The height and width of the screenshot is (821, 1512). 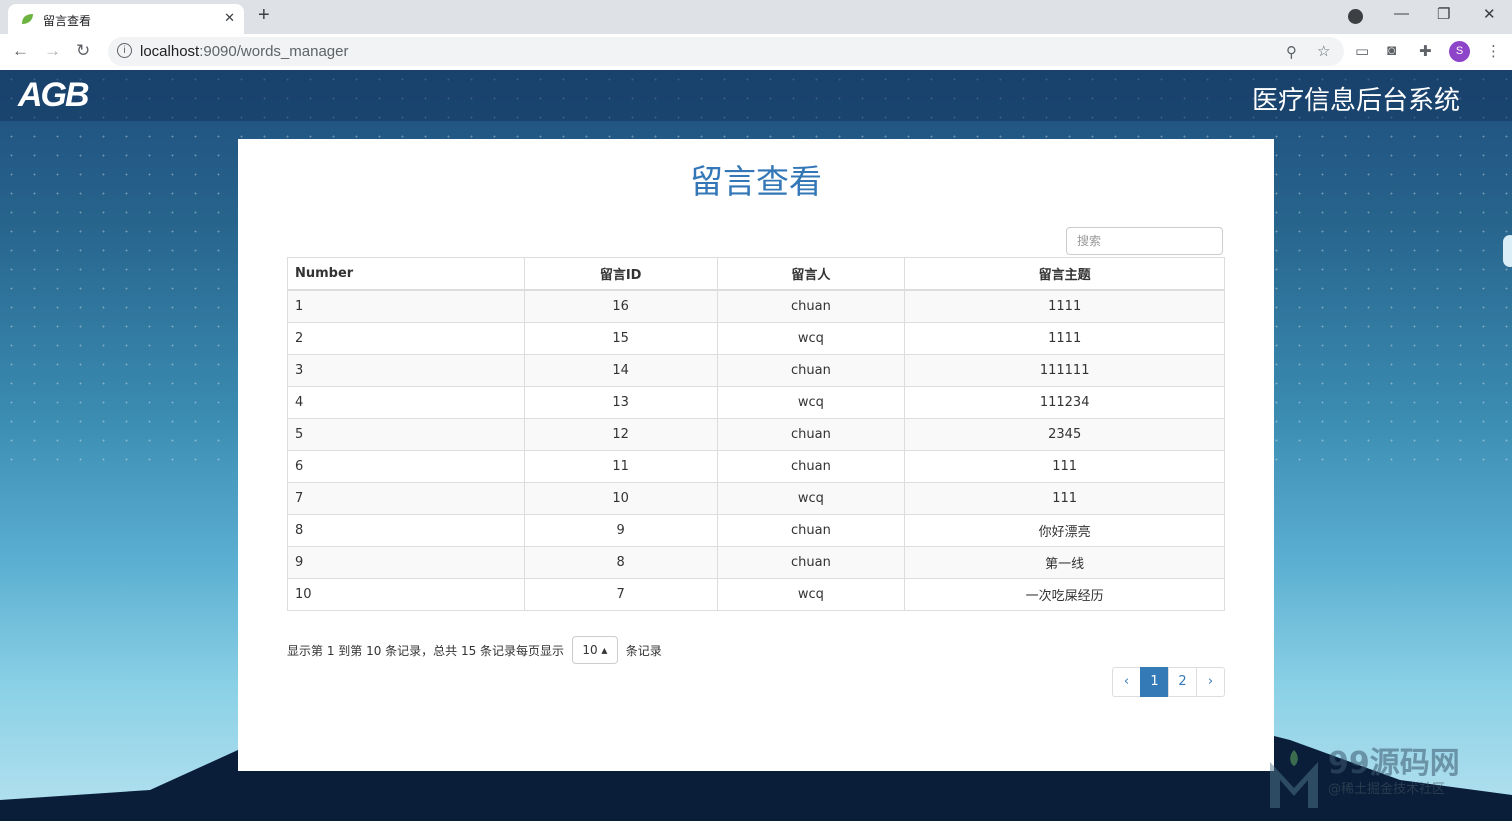 I want to click on cell-subject: 111234, so click(x=1064, y=402).